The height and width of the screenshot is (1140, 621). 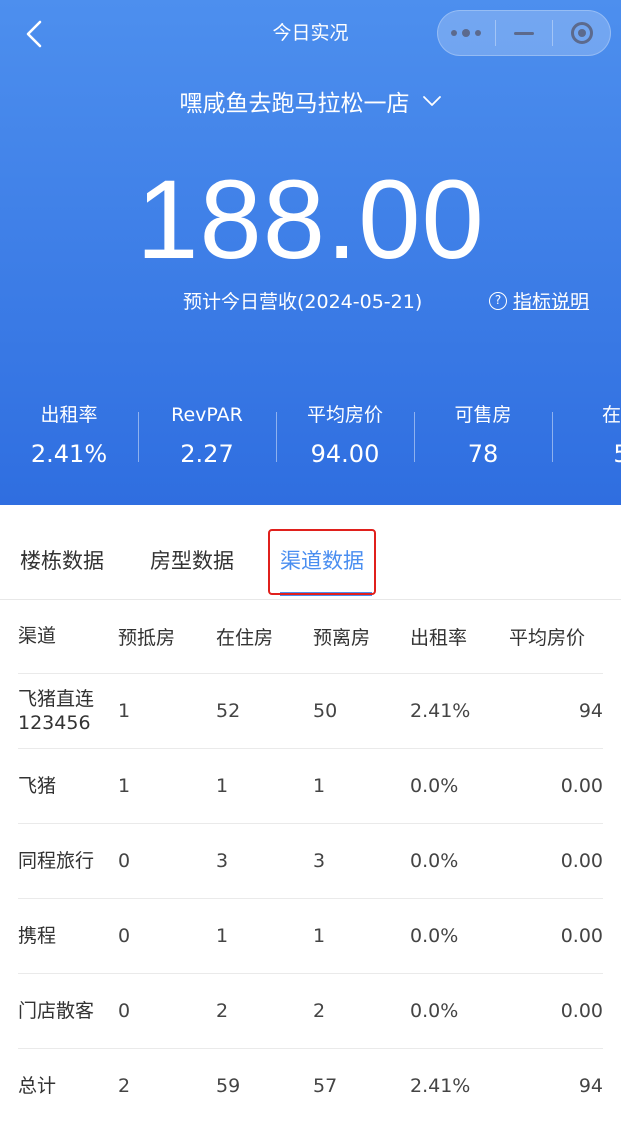 I want to click on active-tab-indicator, so click(x=326, y=594).